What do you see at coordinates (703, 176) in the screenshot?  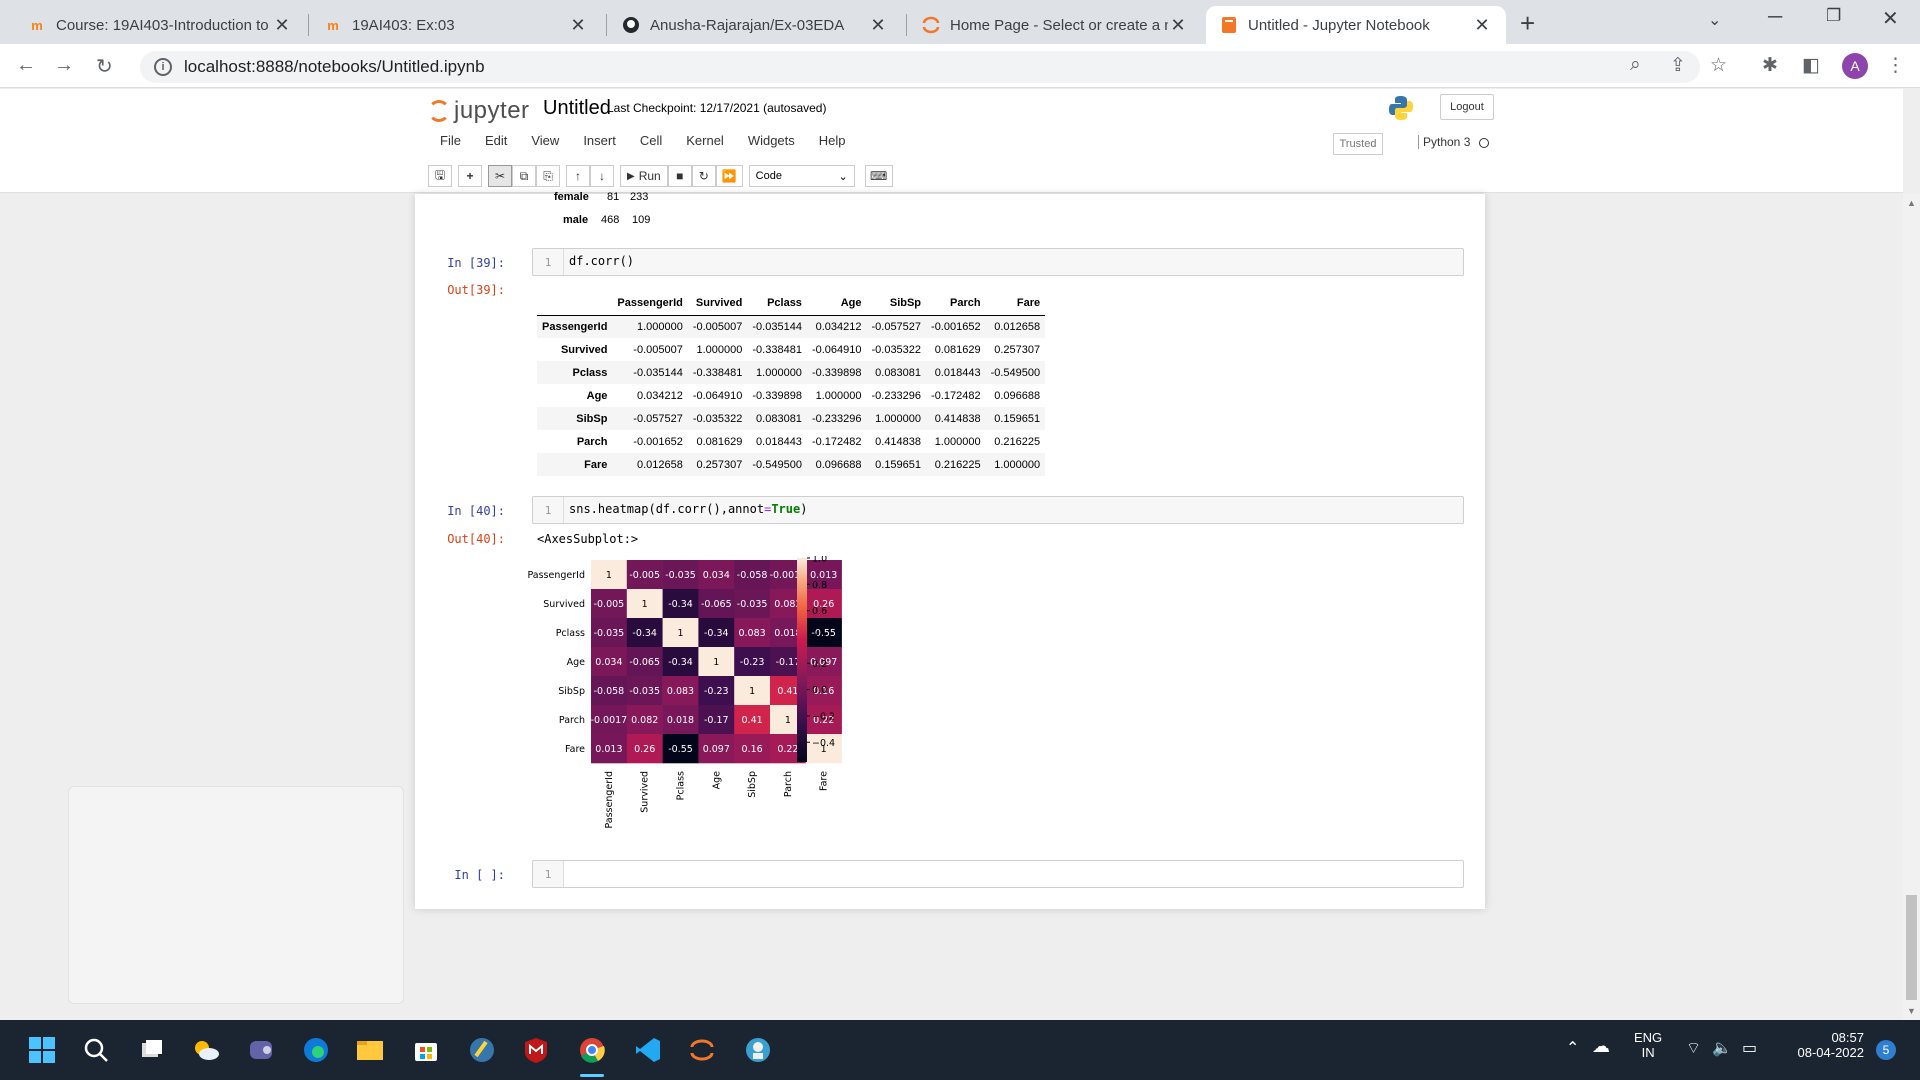 I see `restart-button: ↻` at bounding box center [703, 176].